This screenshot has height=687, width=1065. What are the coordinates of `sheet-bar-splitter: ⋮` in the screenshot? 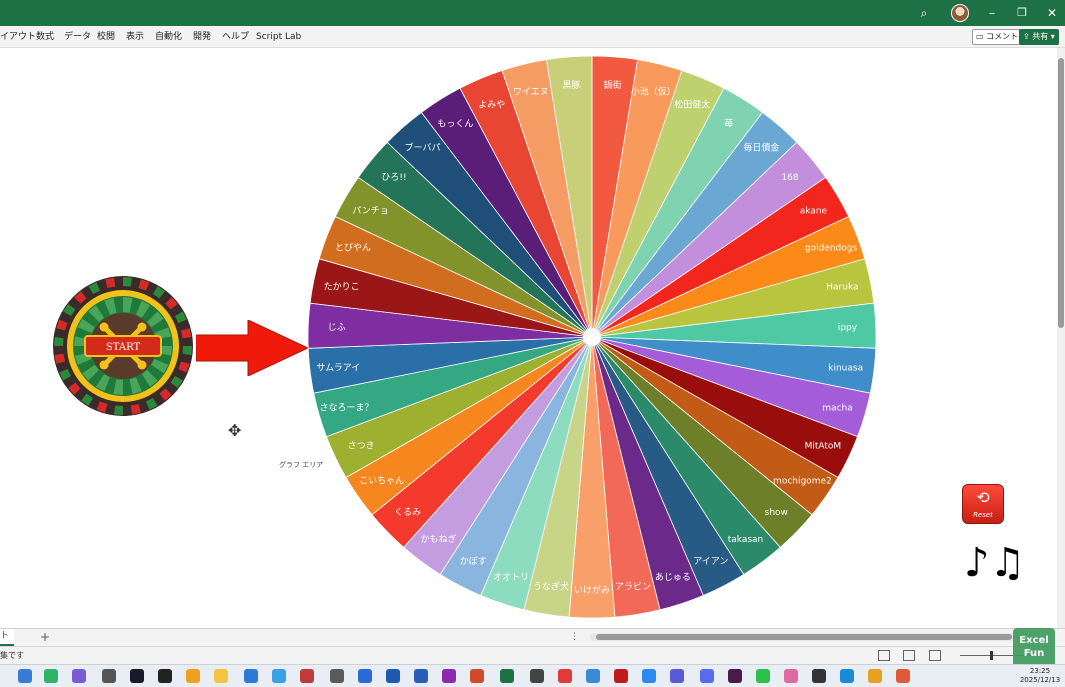 It's located at (574, 637).